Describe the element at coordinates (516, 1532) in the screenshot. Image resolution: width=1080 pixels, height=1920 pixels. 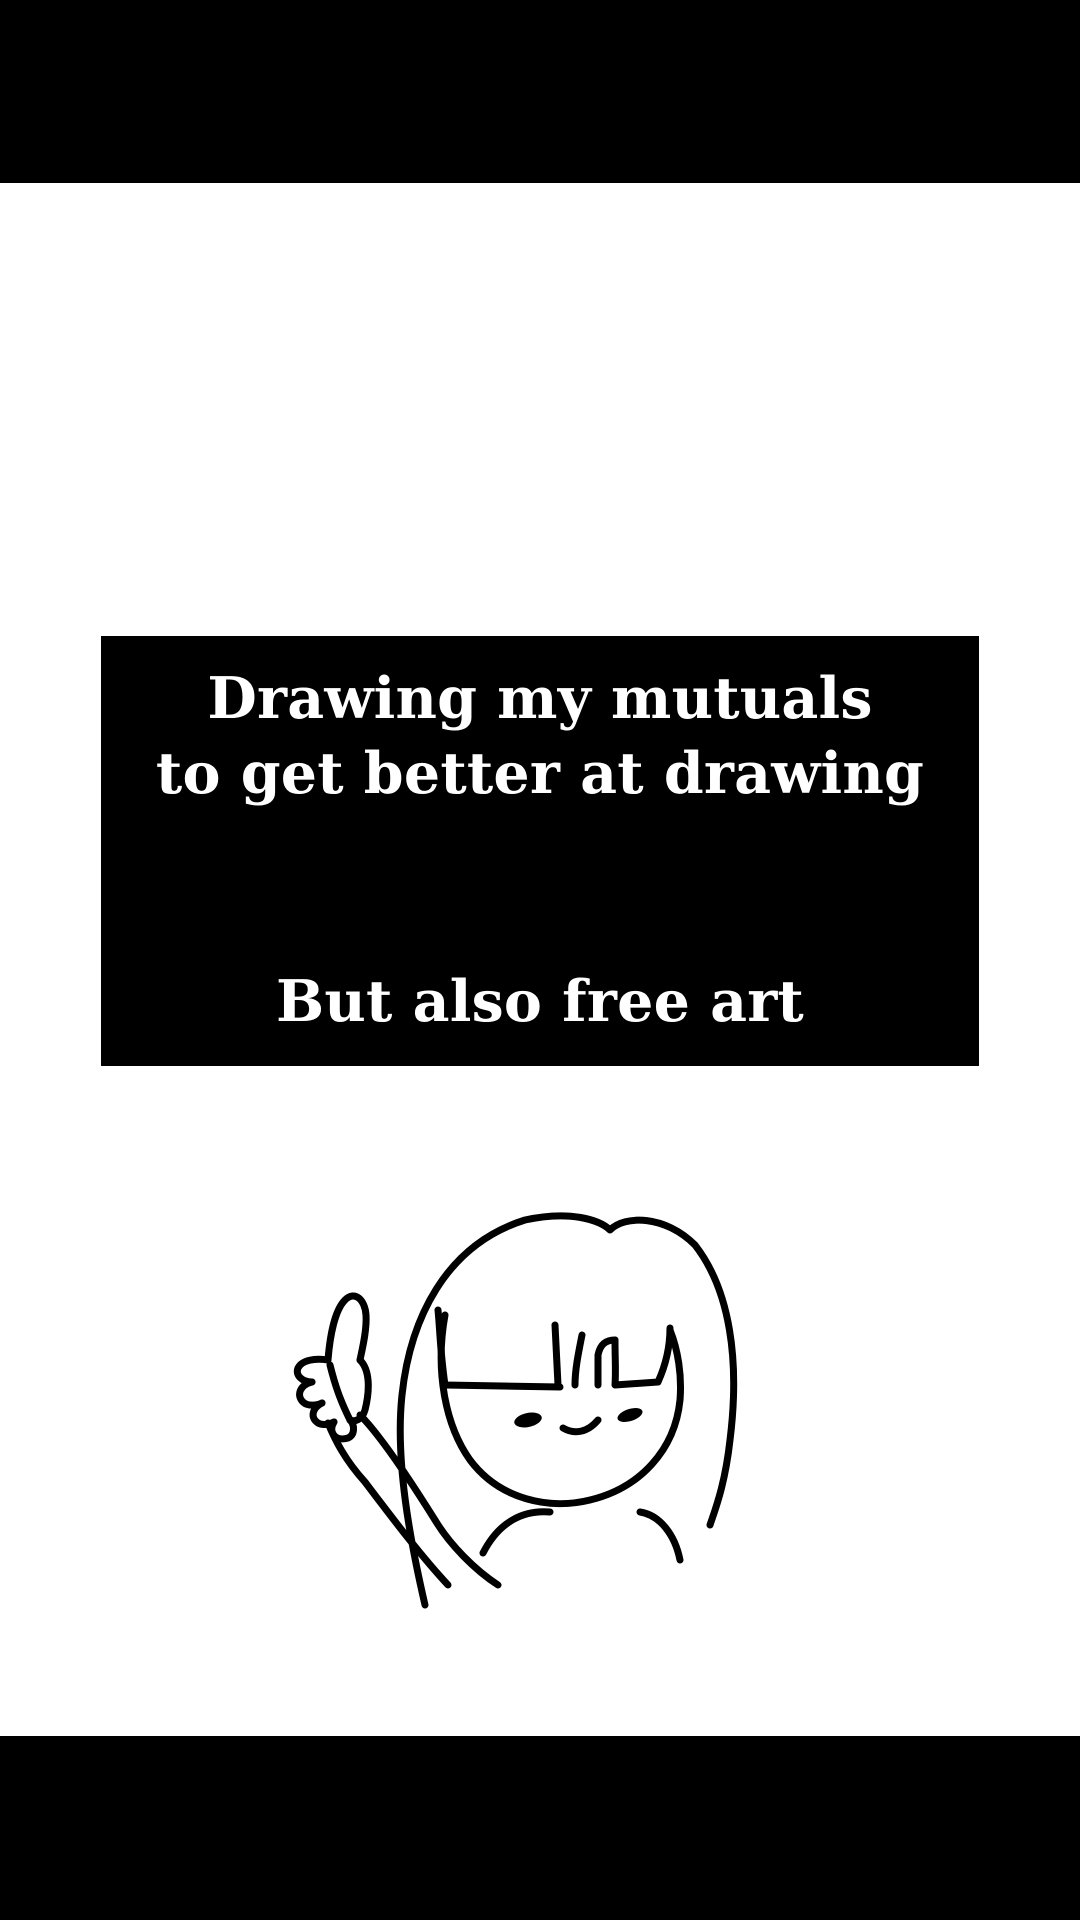
I see `left-shoulder` at that location.